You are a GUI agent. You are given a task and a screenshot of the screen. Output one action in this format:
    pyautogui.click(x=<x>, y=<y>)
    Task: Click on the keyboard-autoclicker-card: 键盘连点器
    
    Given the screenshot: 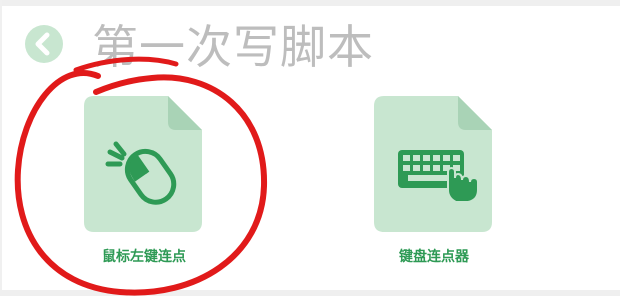 What is the action you would take?
    pyautogui.click(x=434, y=179)
    